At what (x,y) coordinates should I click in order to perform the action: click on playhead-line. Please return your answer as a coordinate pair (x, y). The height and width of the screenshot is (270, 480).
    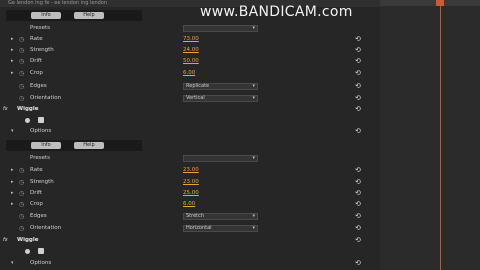
    Looking at the image, I should click on (440, 135).